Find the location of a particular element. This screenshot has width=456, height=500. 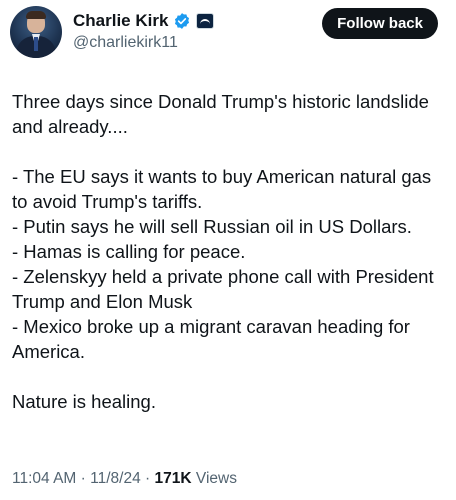

tweet-time: 11:04 AM is located at coordinates (44, 478).